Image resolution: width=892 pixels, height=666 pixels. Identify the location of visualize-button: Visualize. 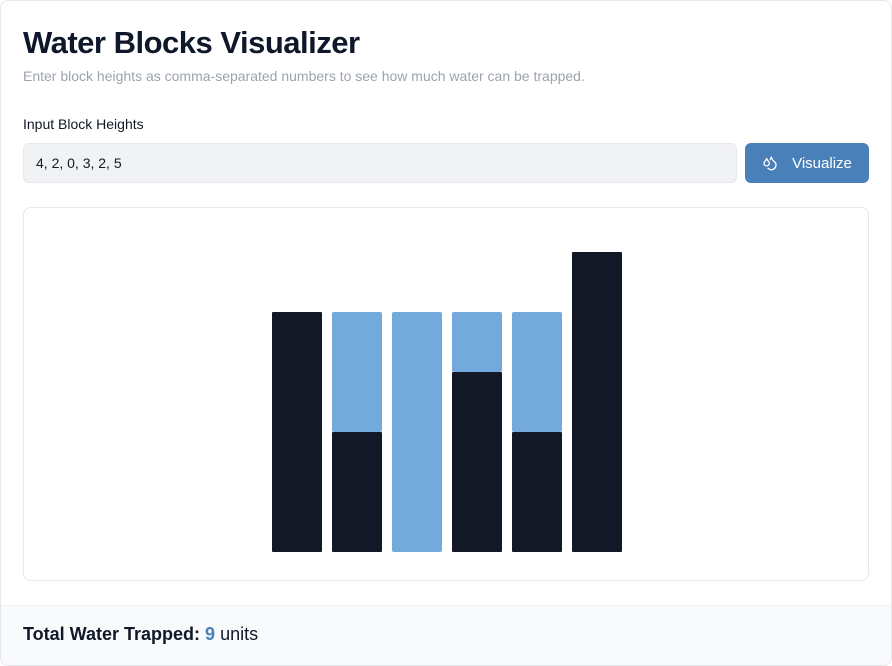
(807, 163).